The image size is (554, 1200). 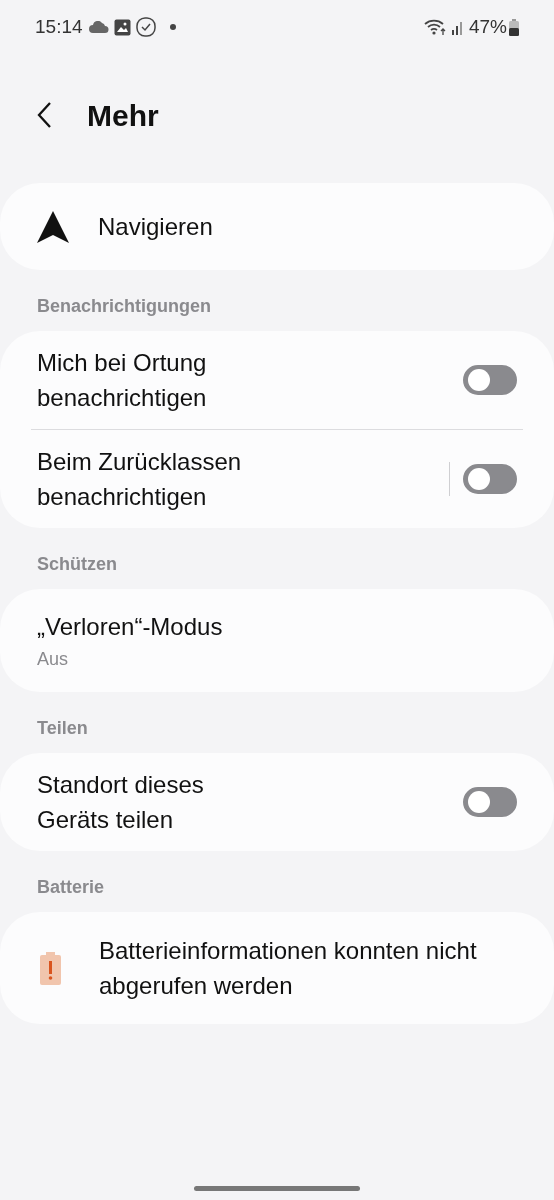 What do you see at coordinates (487, 26) in the screenshot?
I see `battery-percent: 47%` at bounding box center [487, 26].